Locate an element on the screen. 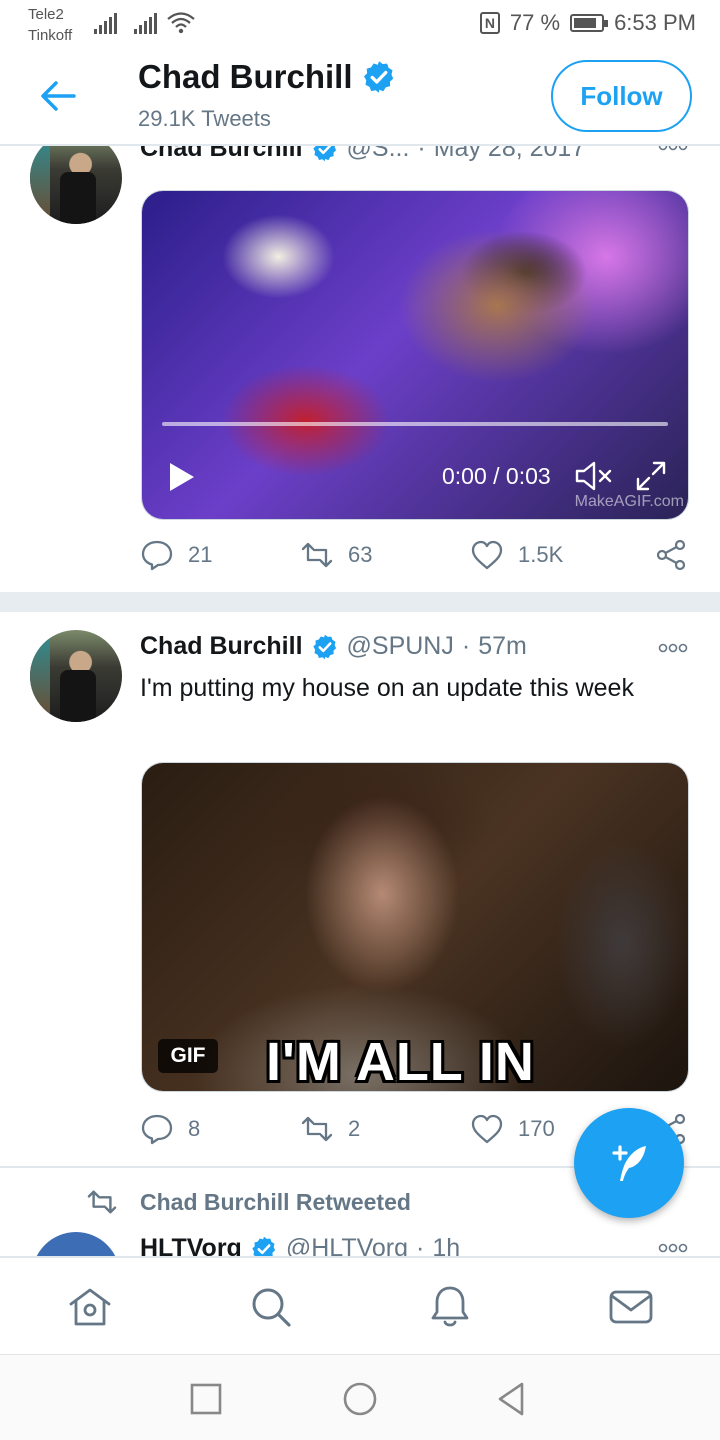 Image resolution: width=720 pixels, height=1440 pixels. mute-icon is located at coordinates (594, 476).